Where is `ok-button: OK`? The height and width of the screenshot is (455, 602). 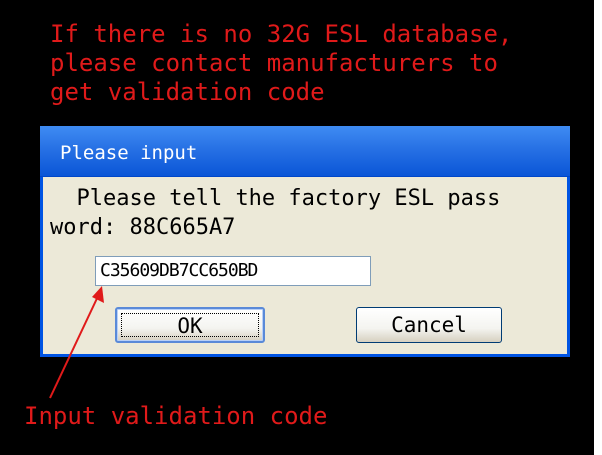 ok-button: OK is located at coordinates (190, 325).